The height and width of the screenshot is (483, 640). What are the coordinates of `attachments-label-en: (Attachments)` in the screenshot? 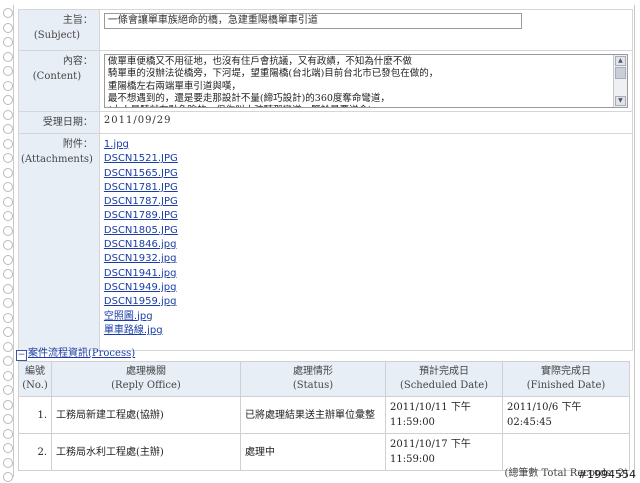 It's located at (57, 159).